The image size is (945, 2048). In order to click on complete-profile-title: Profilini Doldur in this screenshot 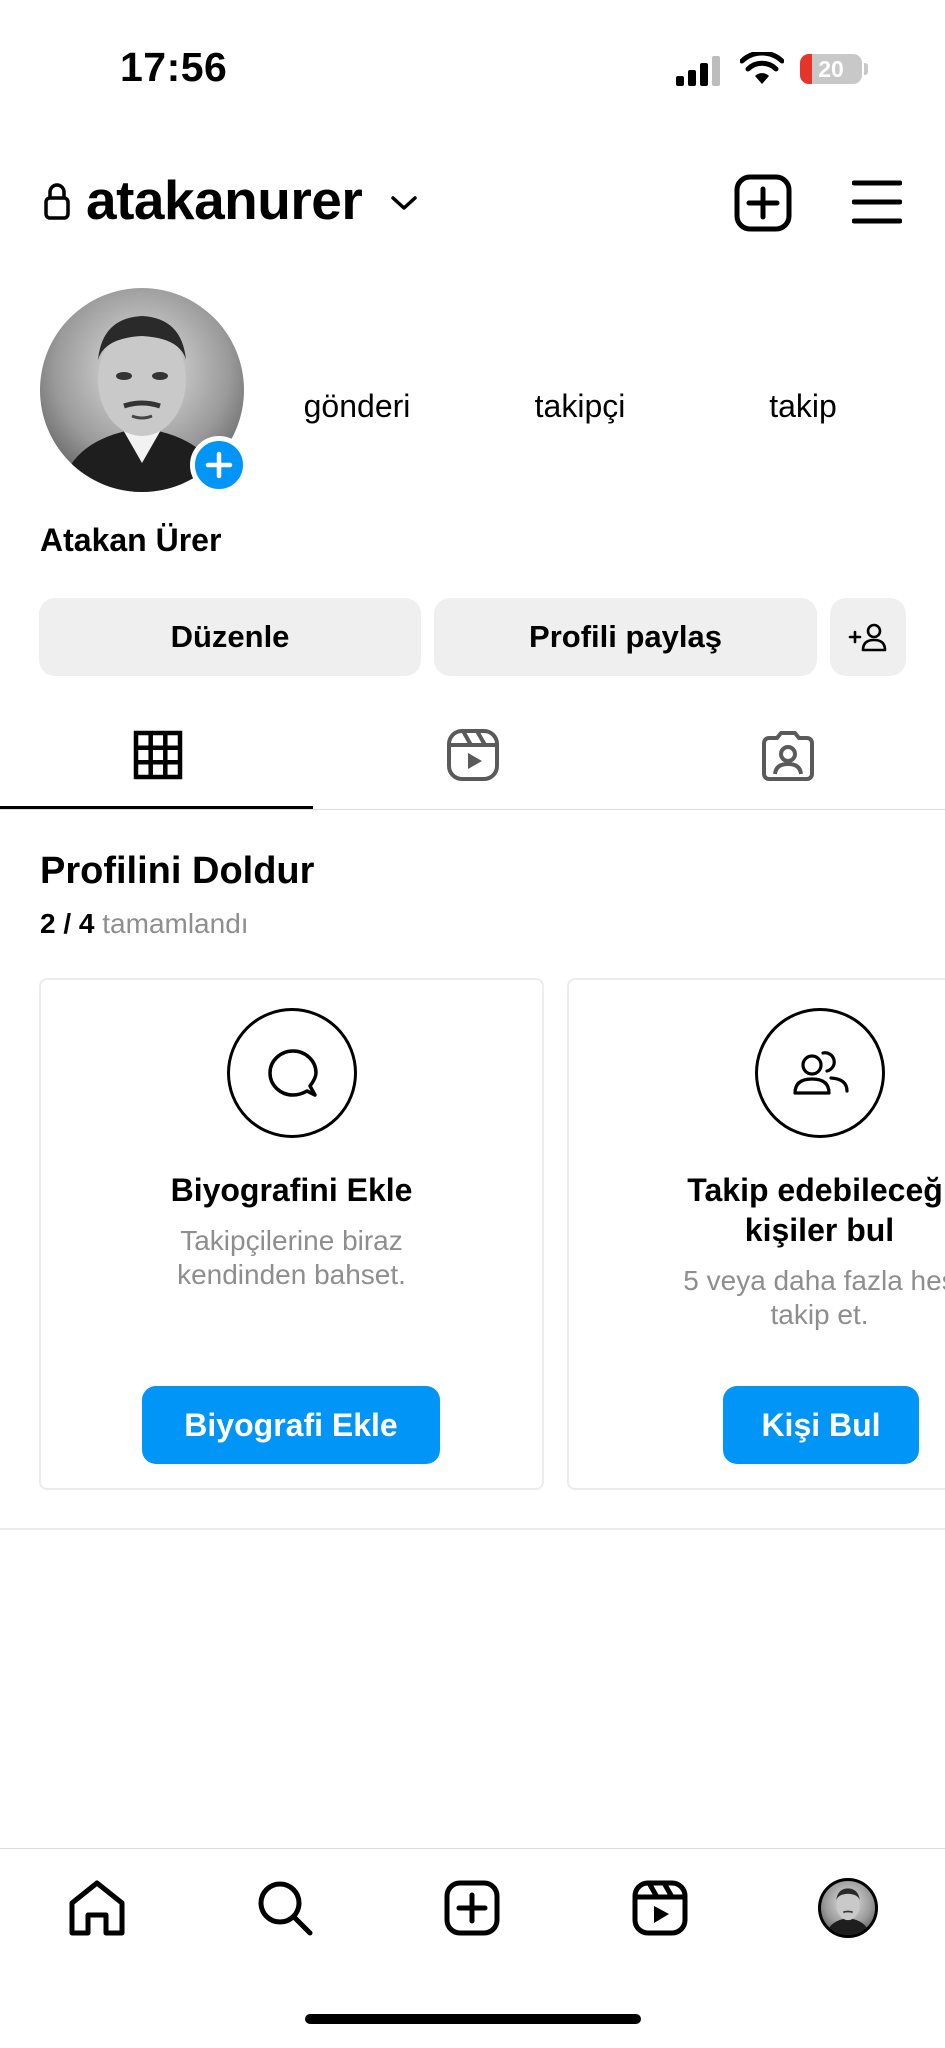, I will do `click(177, 871)`.